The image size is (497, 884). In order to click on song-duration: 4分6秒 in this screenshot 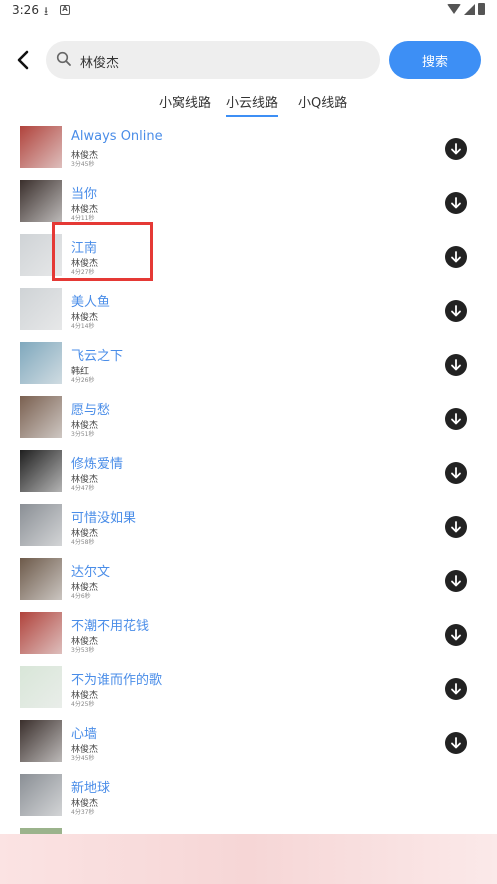, I will do `click(81, 596)`.